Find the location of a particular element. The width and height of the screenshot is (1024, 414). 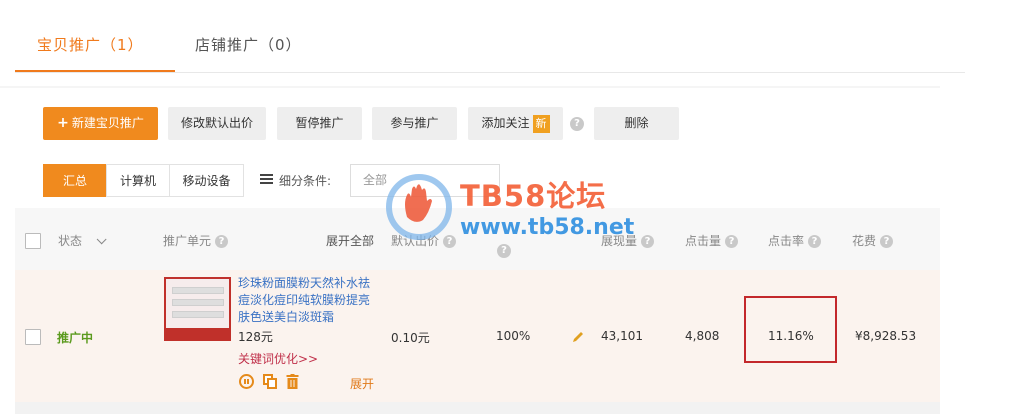

ctr-highlight-box is located at coordinates (790, 329).